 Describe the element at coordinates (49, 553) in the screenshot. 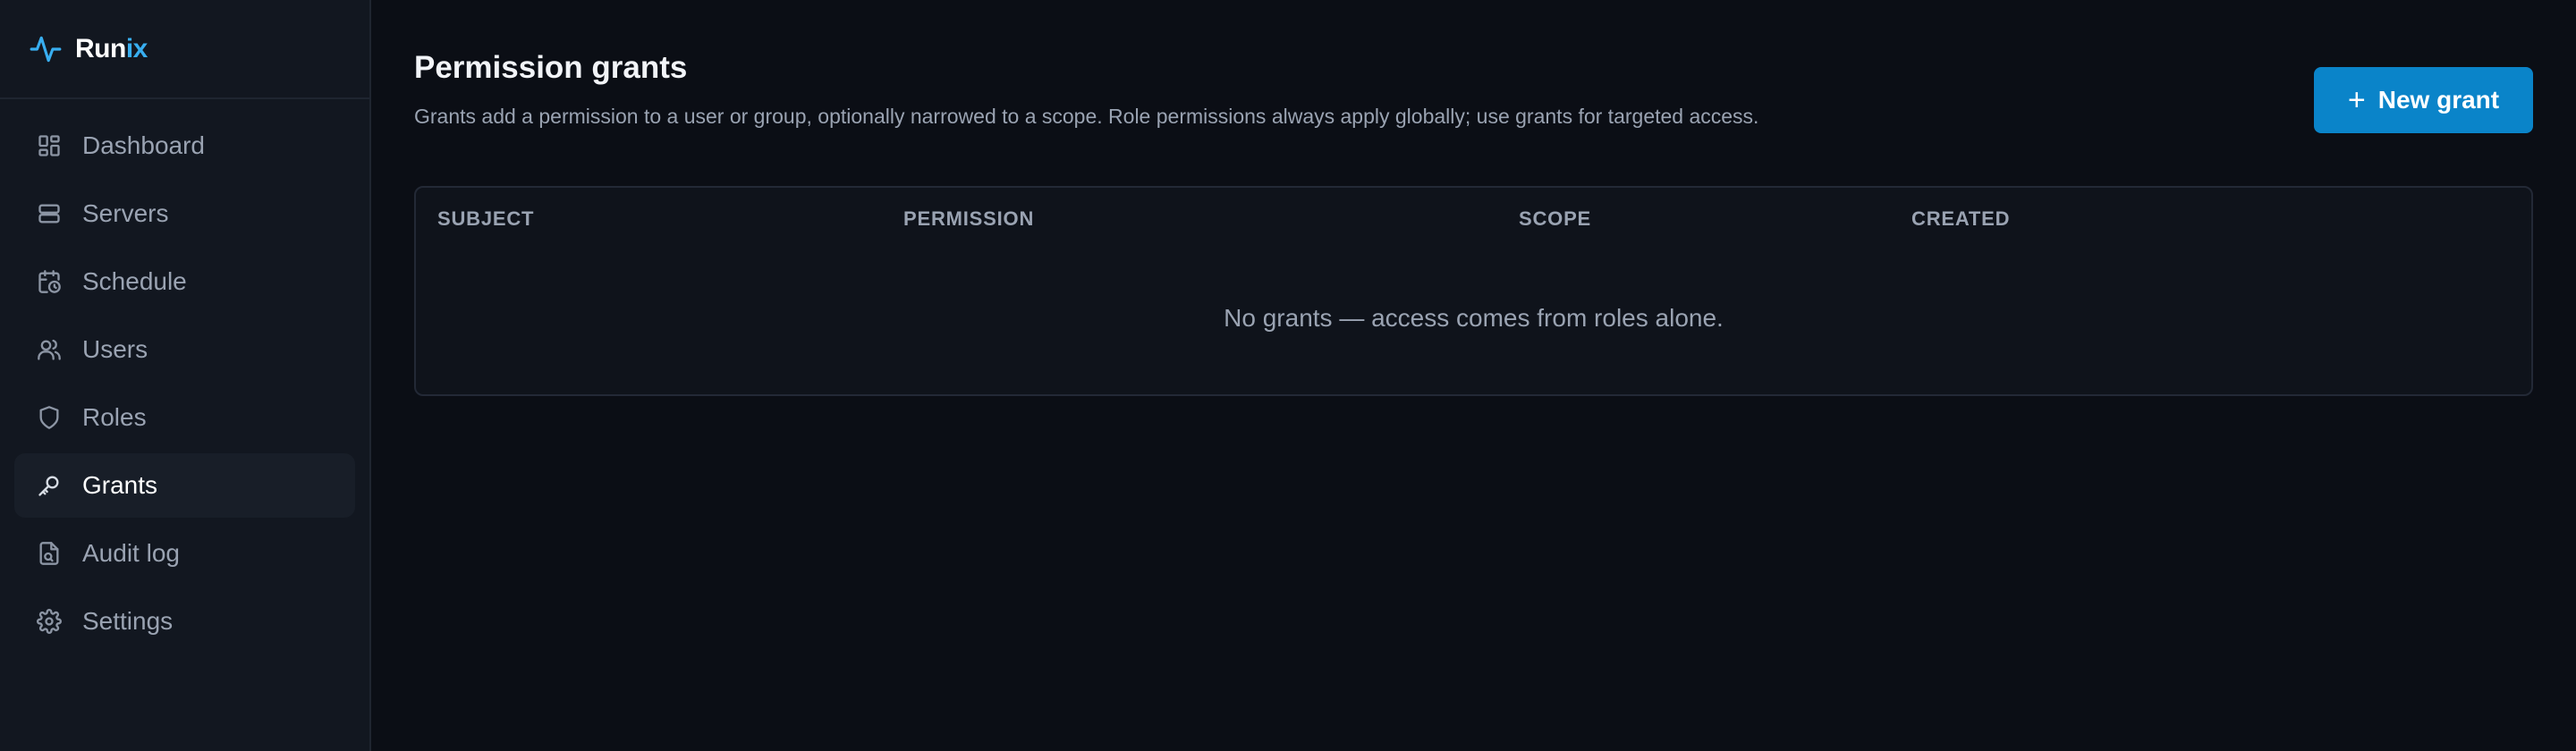

I see `file-search-icon` at that location.